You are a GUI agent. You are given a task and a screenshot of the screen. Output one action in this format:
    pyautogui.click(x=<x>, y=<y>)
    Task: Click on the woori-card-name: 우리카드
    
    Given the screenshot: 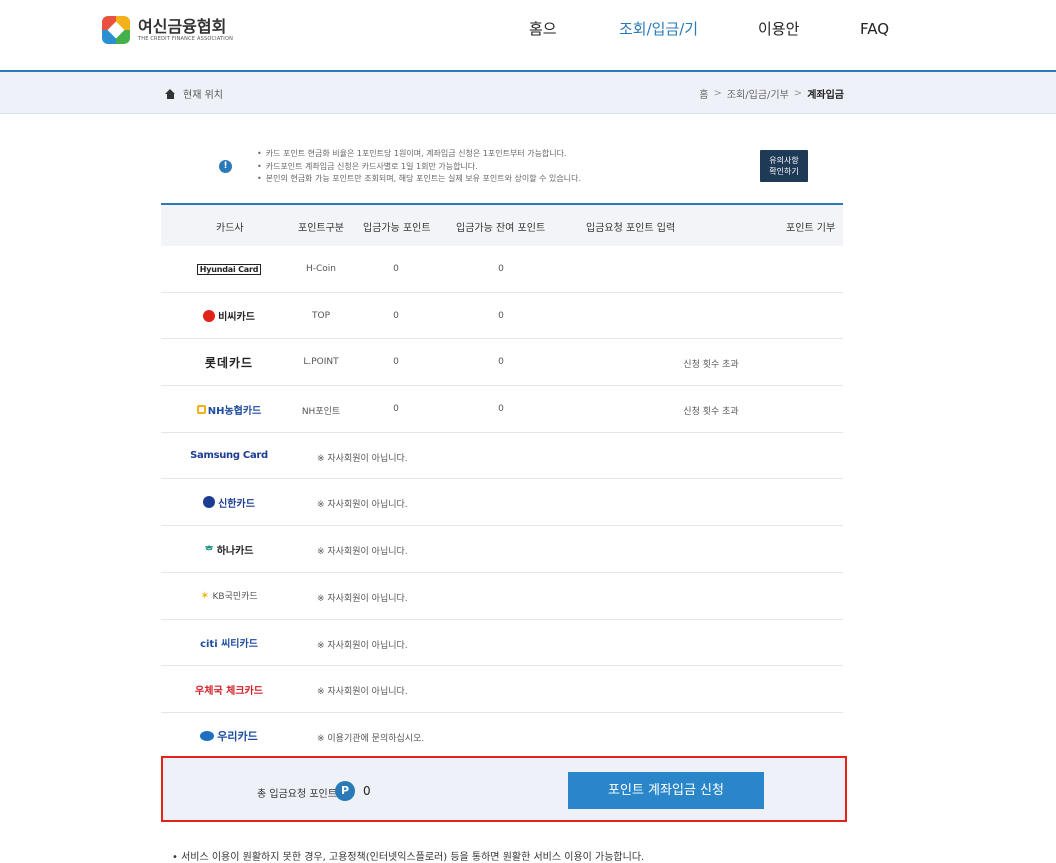 What is the action you would take?
    pyautogui.click(x=237, y=736)
    